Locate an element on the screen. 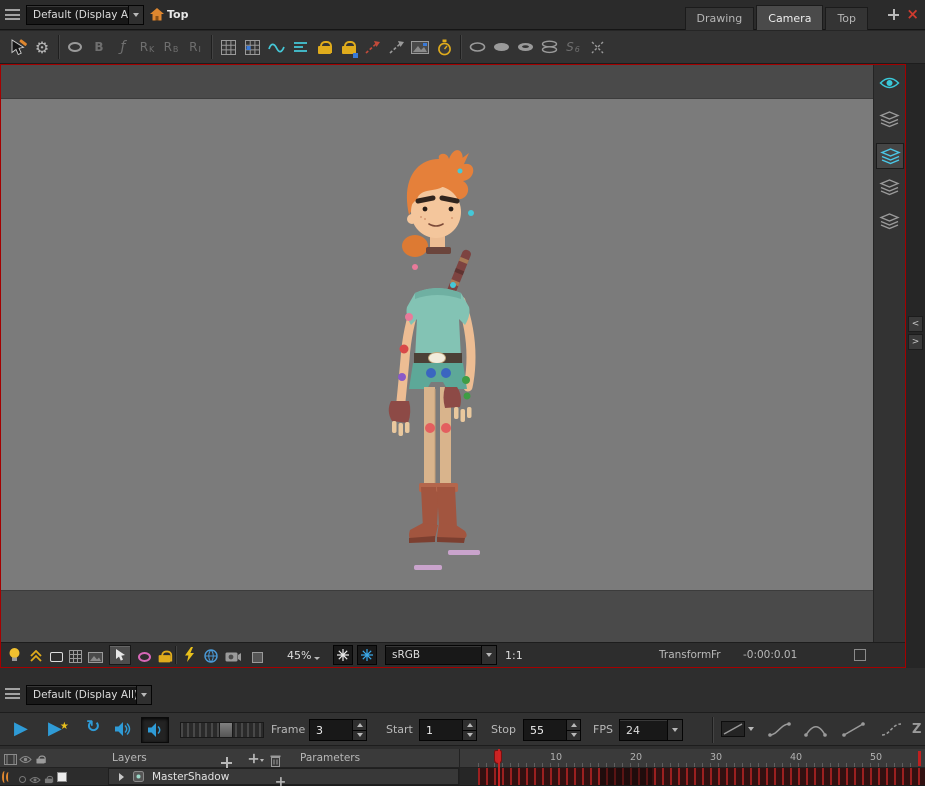 The height and width of the screenshot is (786, 925). tab-drawing: Drawing is located at coordinates (719, 18).